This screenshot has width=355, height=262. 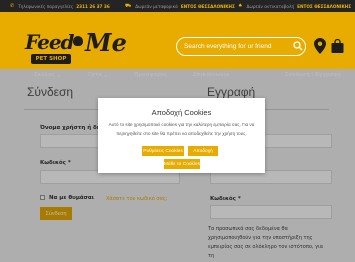 I want to click on paw-icon, so click(x=78, y=41).